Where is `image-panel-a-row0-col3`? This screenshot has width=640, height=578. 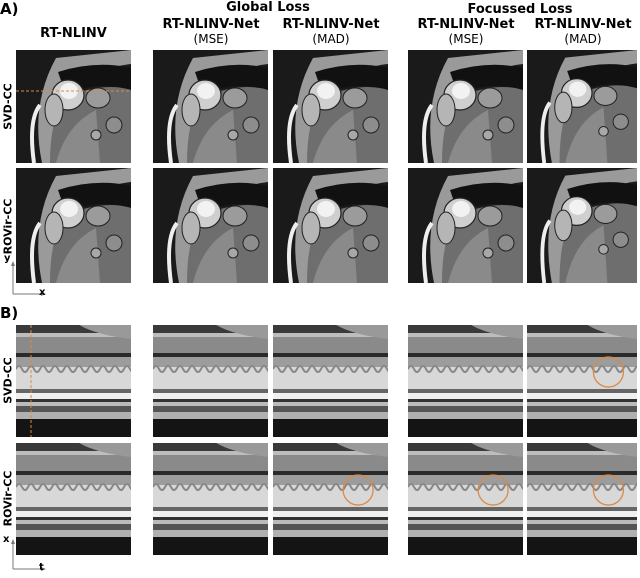
image-panel-a-row0-col3 is located at coordinates (465, 106).